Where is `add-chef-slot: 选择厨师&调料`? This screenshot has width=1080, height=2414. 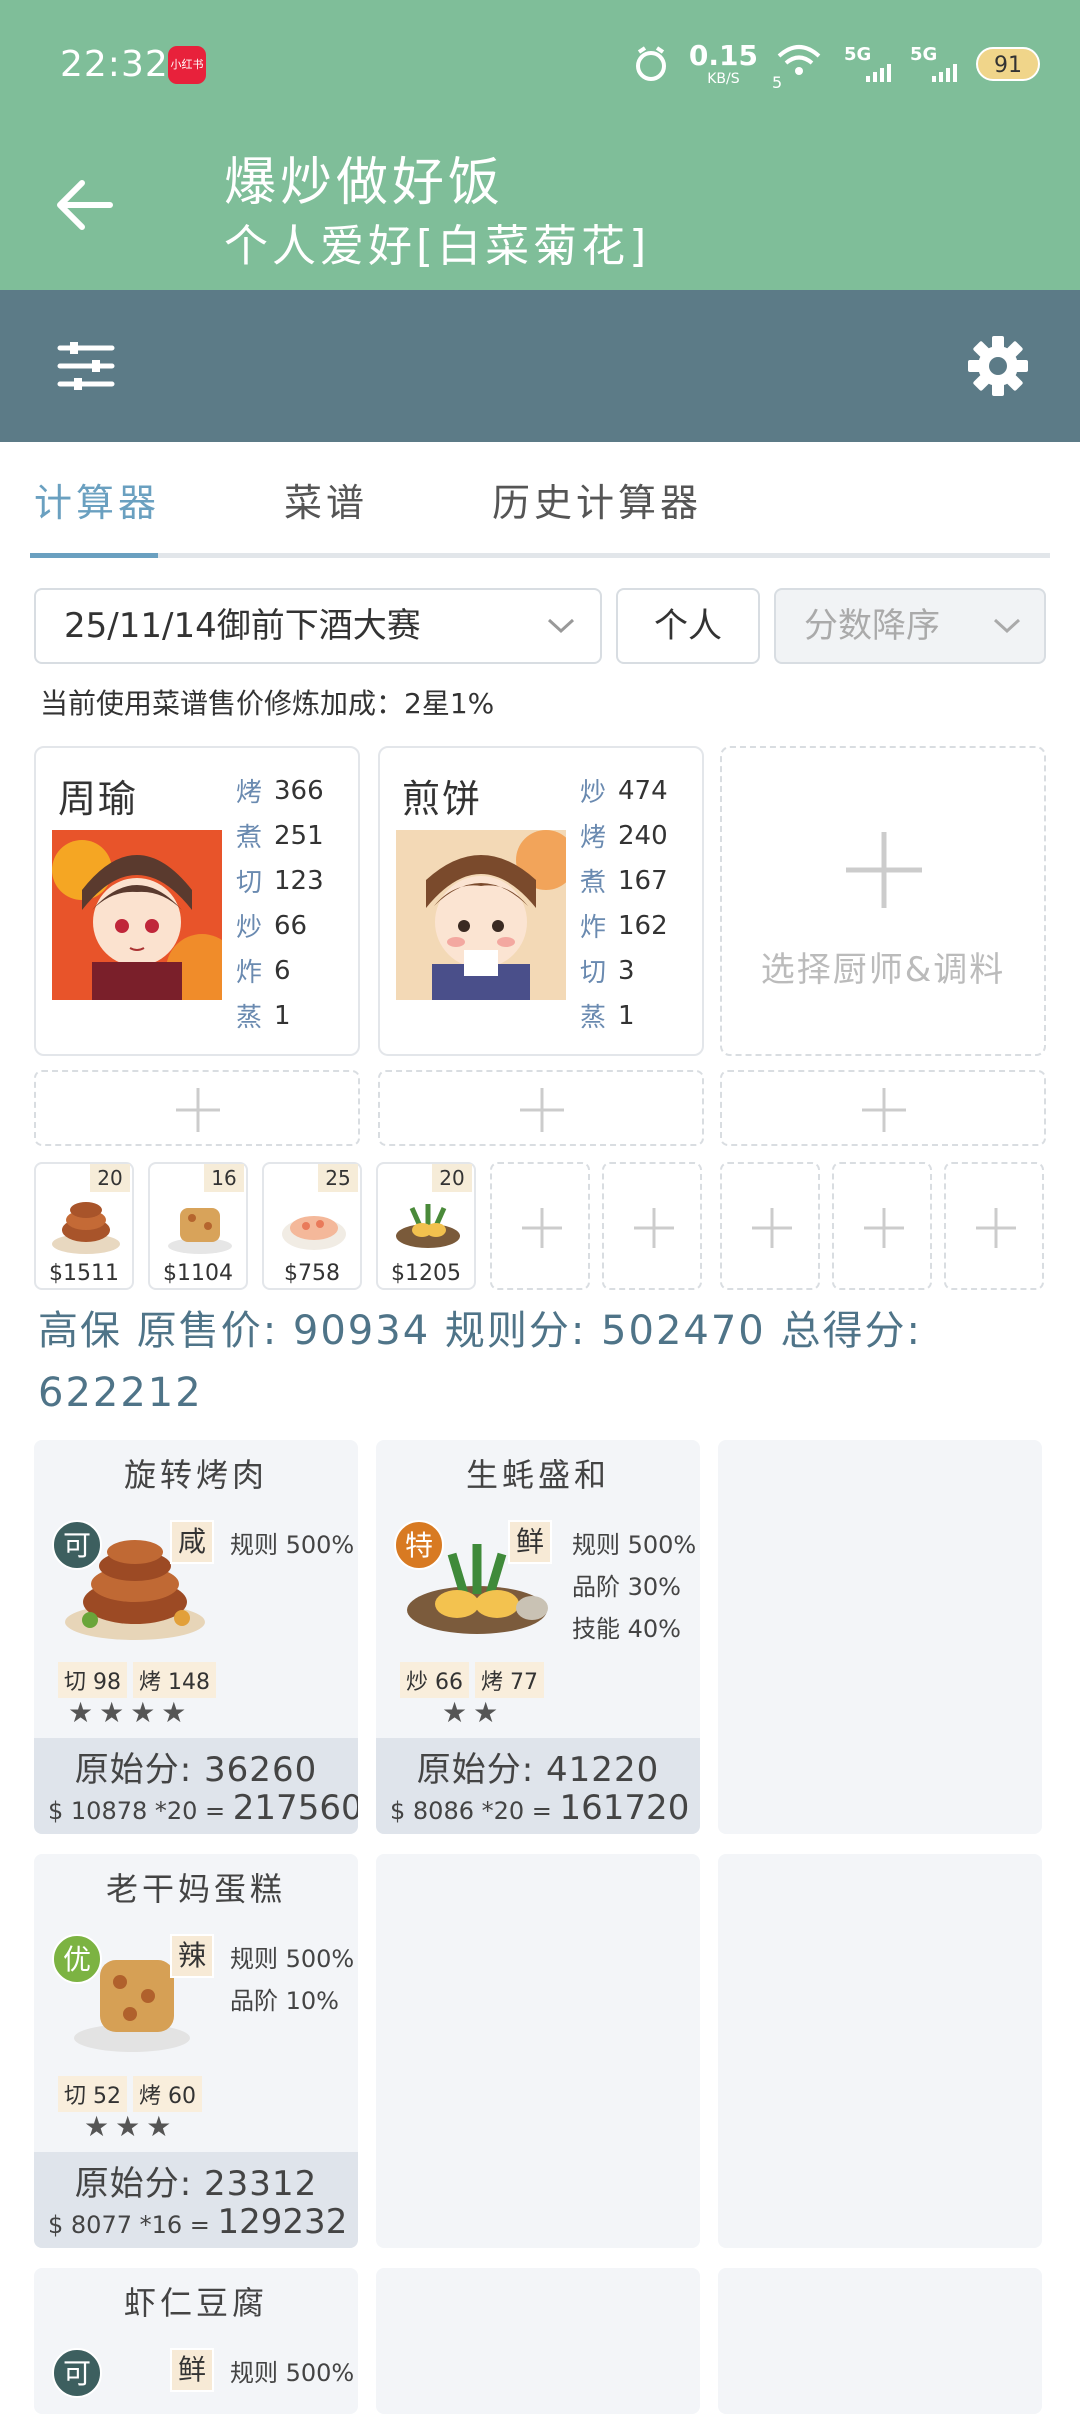 add-chef-slot: 选择厨师&调料 is located at coordinates (883, 901).